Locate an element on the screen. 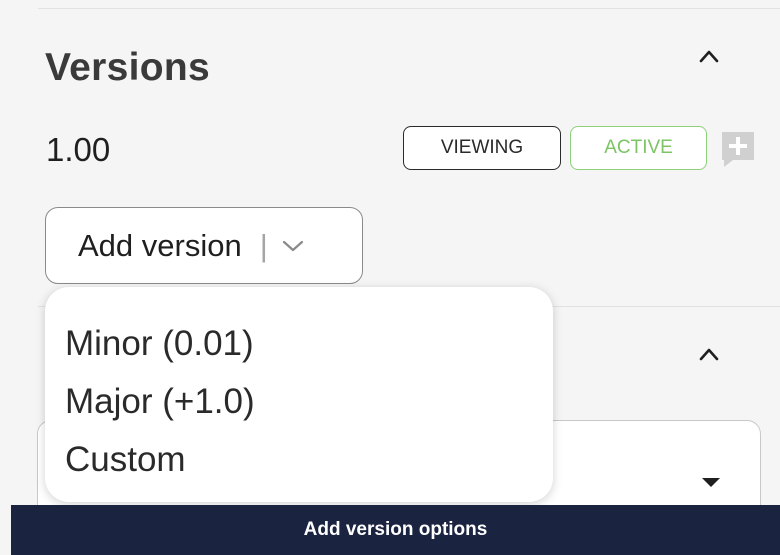  viewing-badge: VIEWING is located at coordinates (482, 148).